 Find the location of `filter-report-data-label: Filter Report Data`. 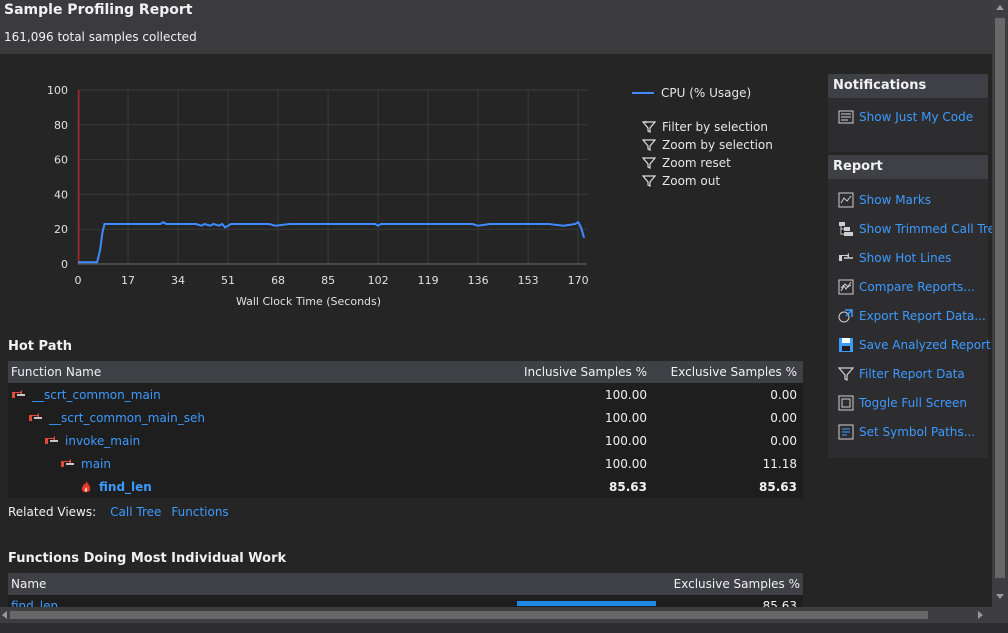

filter-report-data-label: Filter Report Data is located at coordinates (912, 373).